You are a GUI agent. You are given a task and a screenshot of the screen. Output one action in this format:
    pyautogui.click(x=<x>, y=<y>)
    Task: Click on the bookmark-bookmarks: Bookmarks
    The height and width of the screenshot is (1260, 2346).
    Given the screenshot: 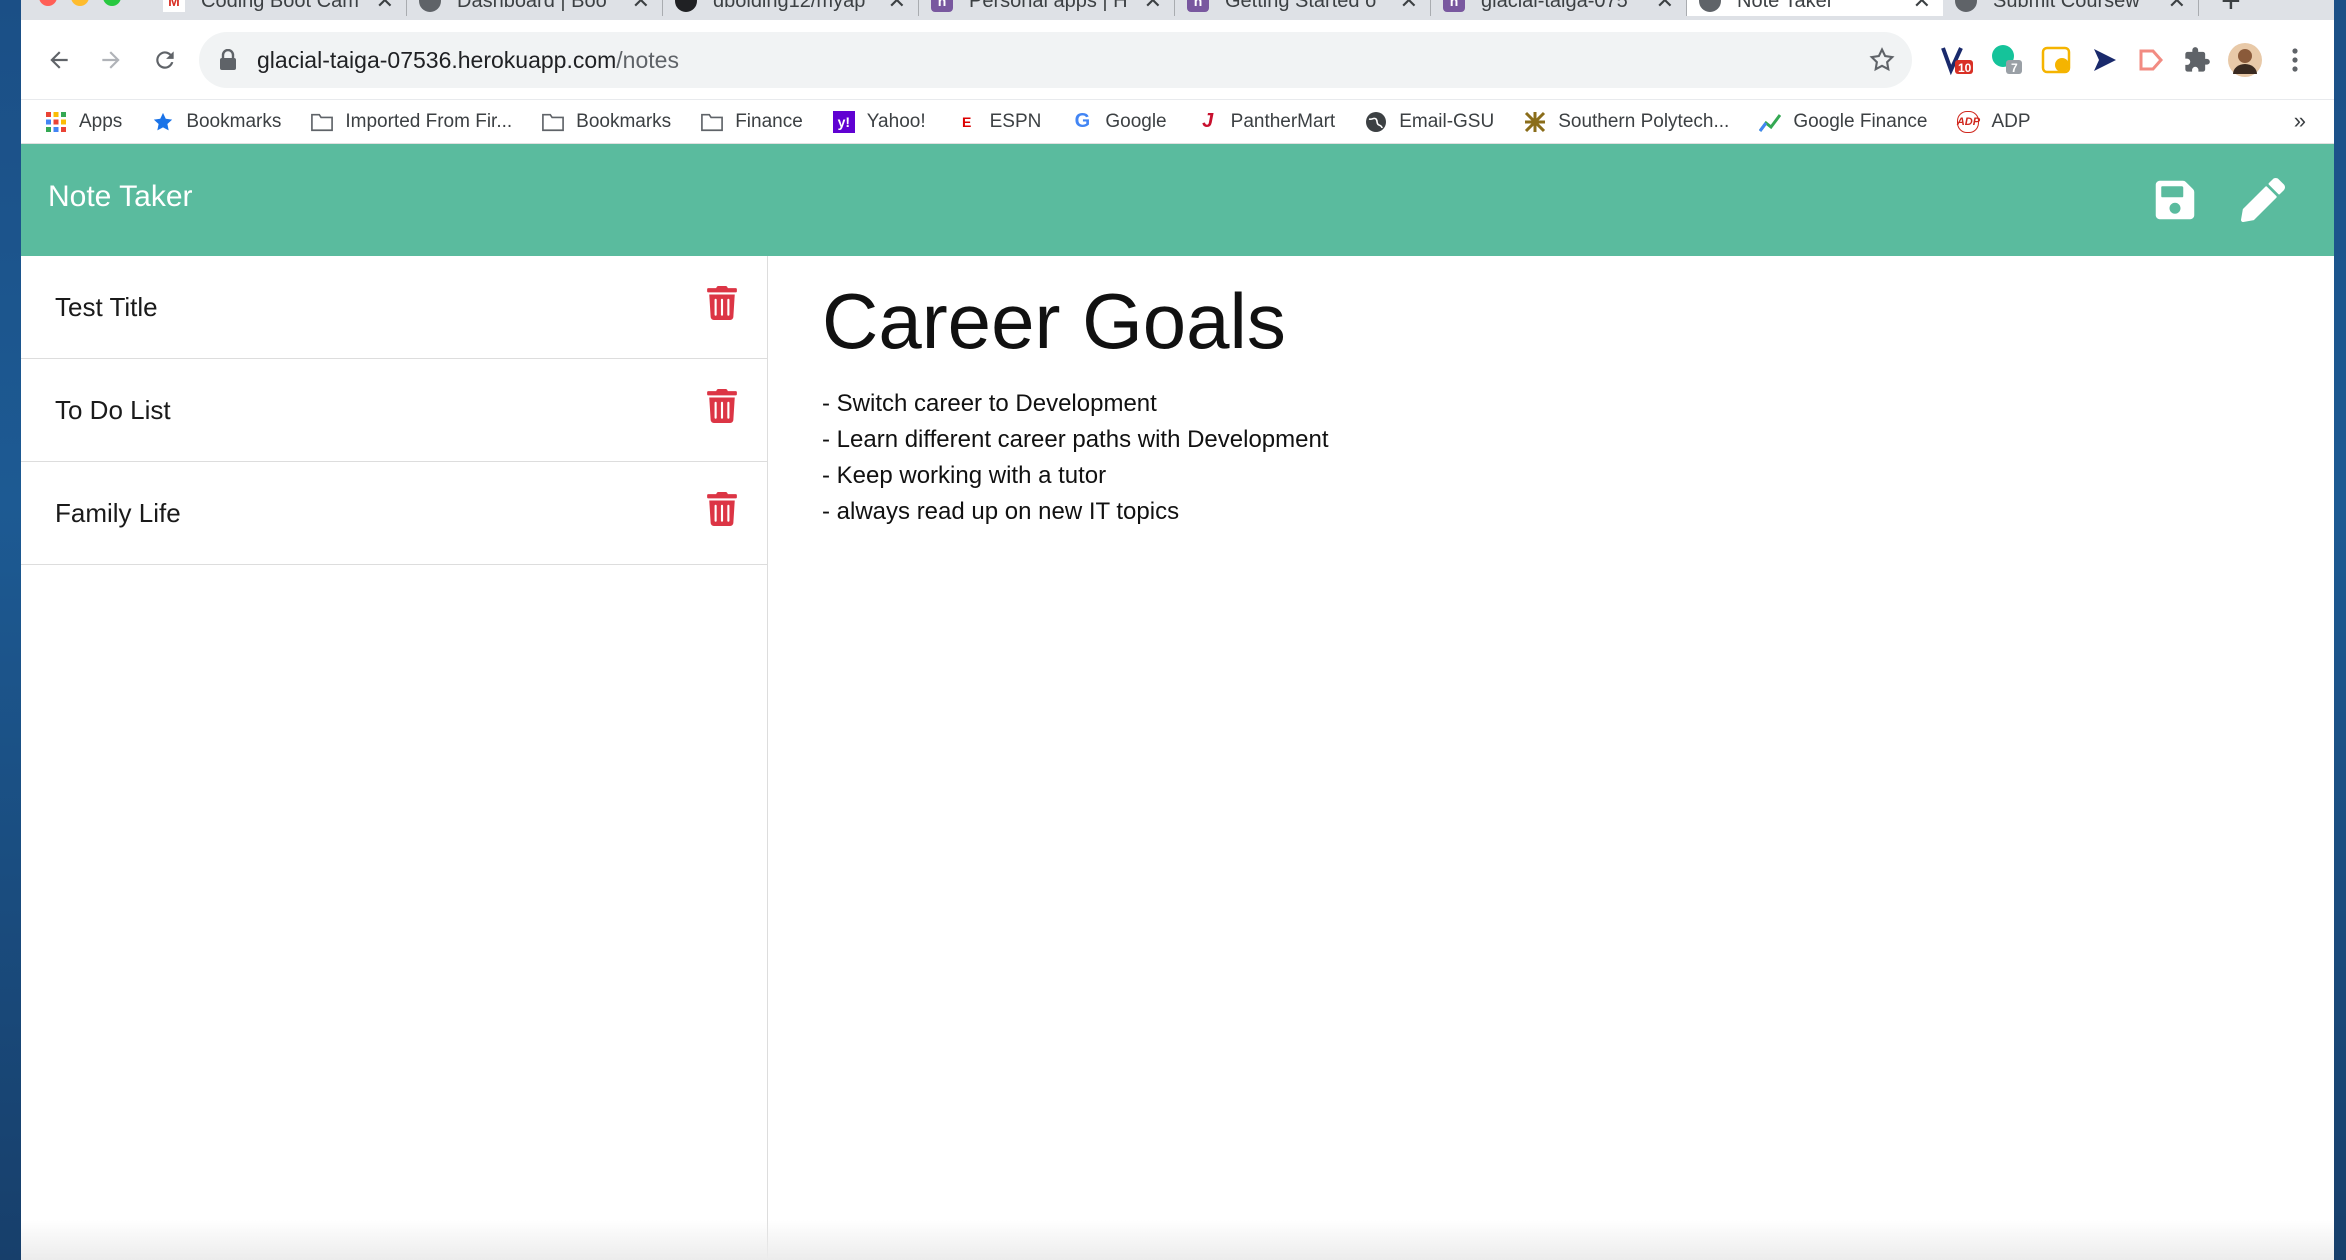 What is the action you would take?
    pyautogui.click(x=216, y=122)
    